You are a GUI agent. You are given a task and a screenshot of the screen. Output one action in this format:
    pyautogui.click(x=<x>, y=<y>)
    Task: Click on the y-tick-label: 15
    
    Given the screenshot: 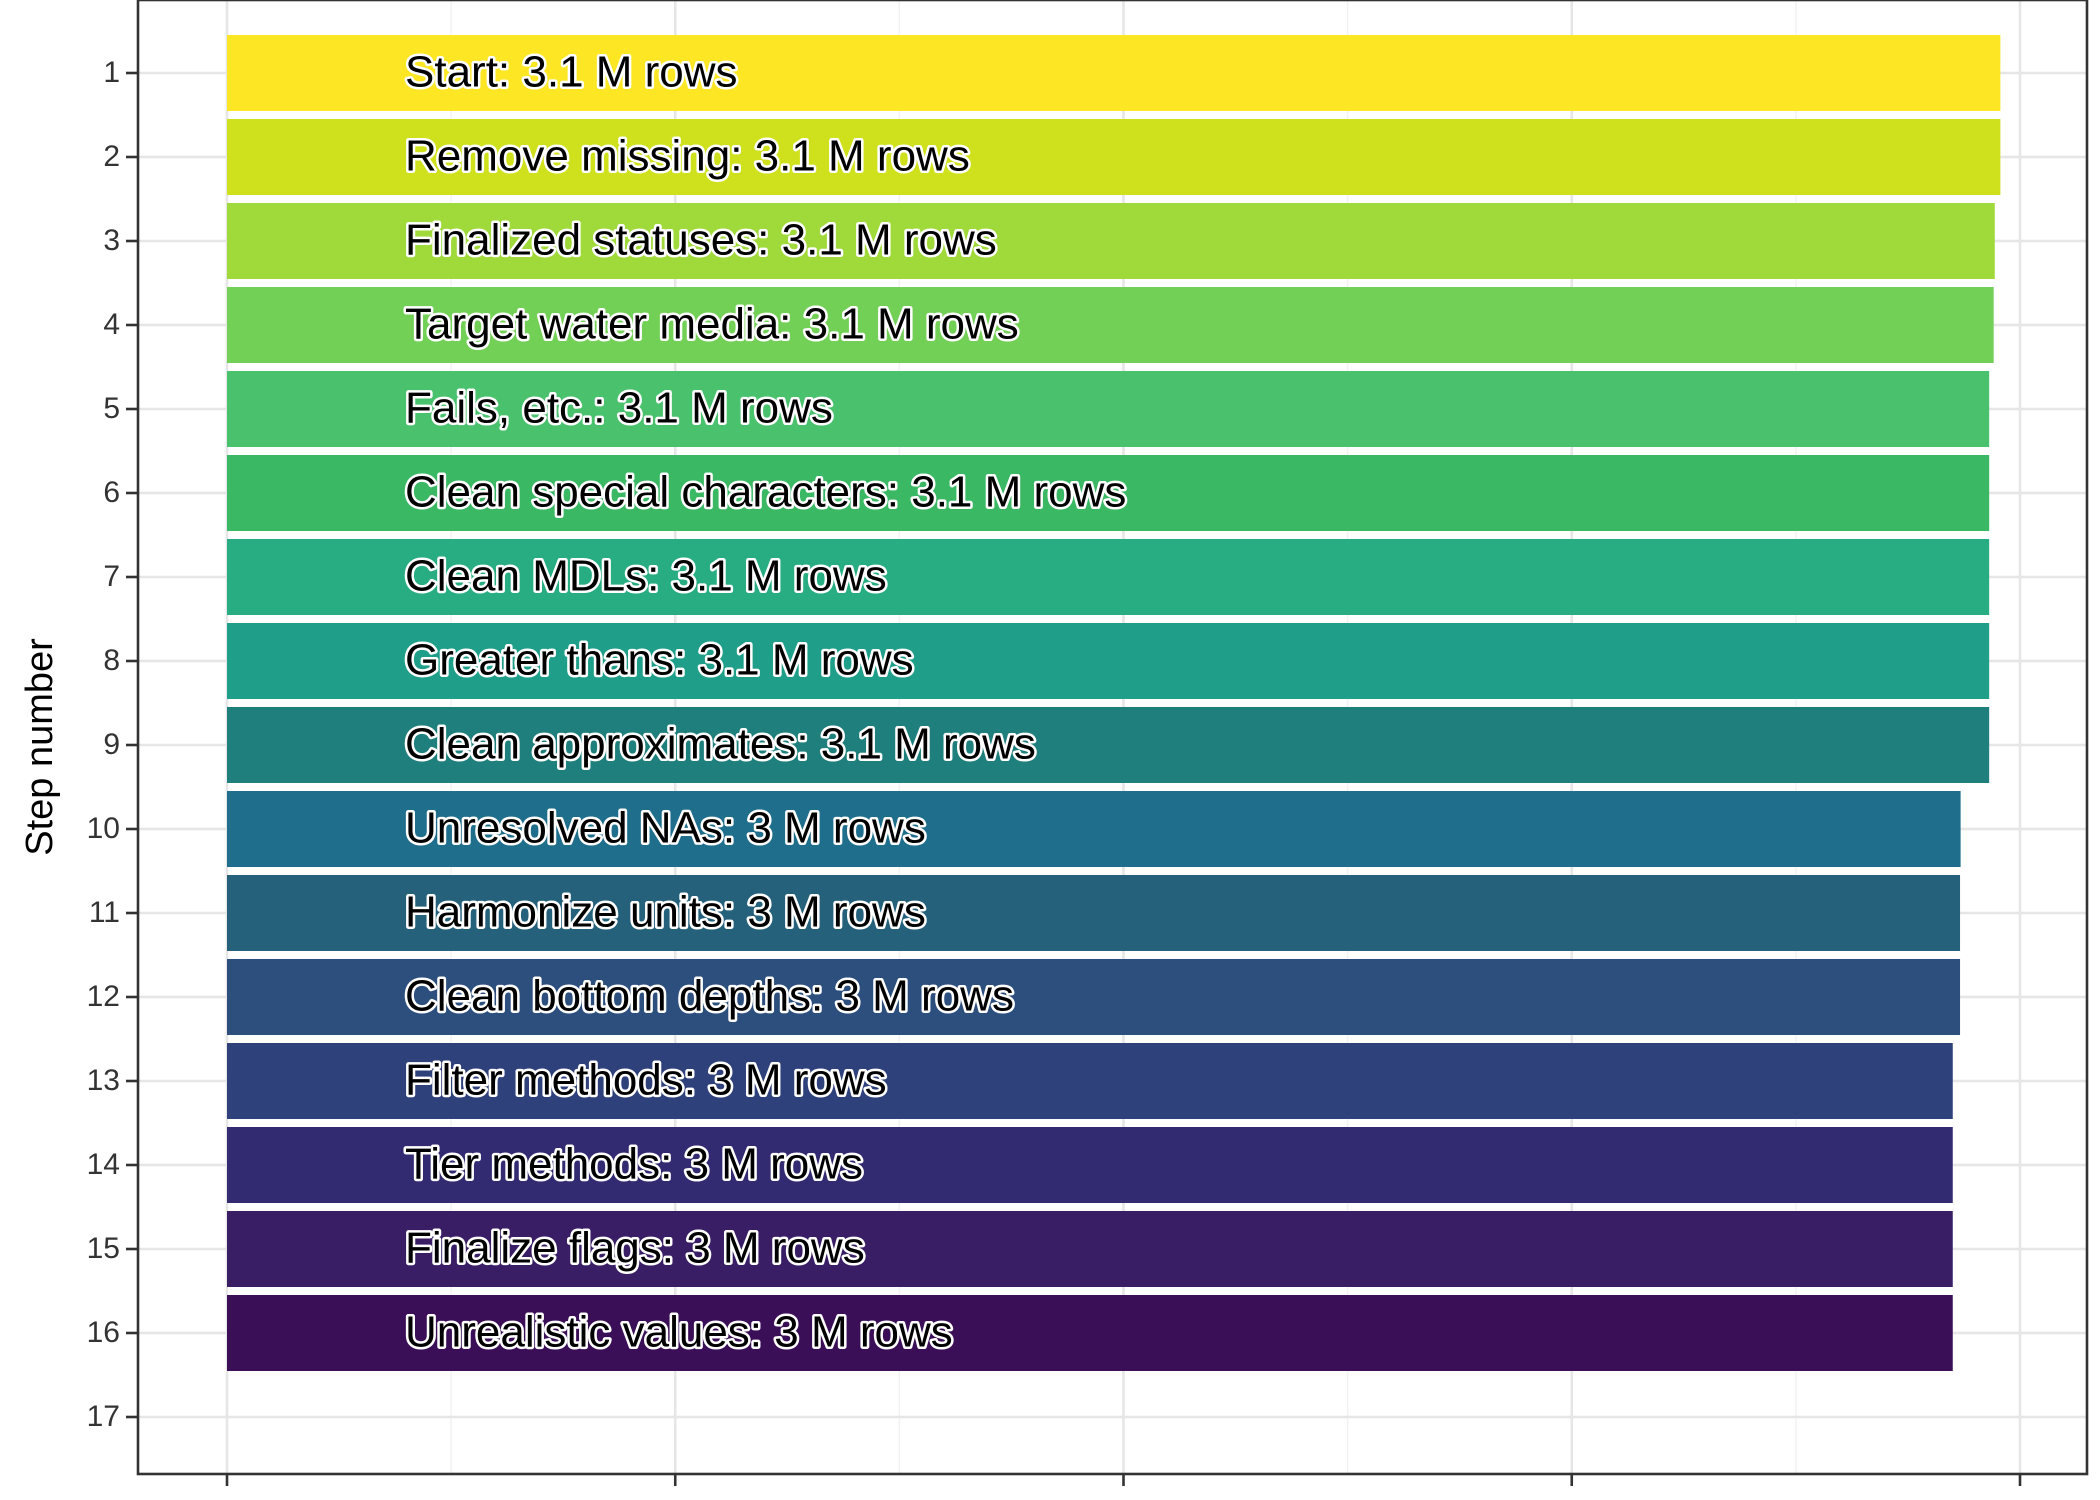 What is the action you would take?
    pyautogui.click(x=103, y=1248)
    